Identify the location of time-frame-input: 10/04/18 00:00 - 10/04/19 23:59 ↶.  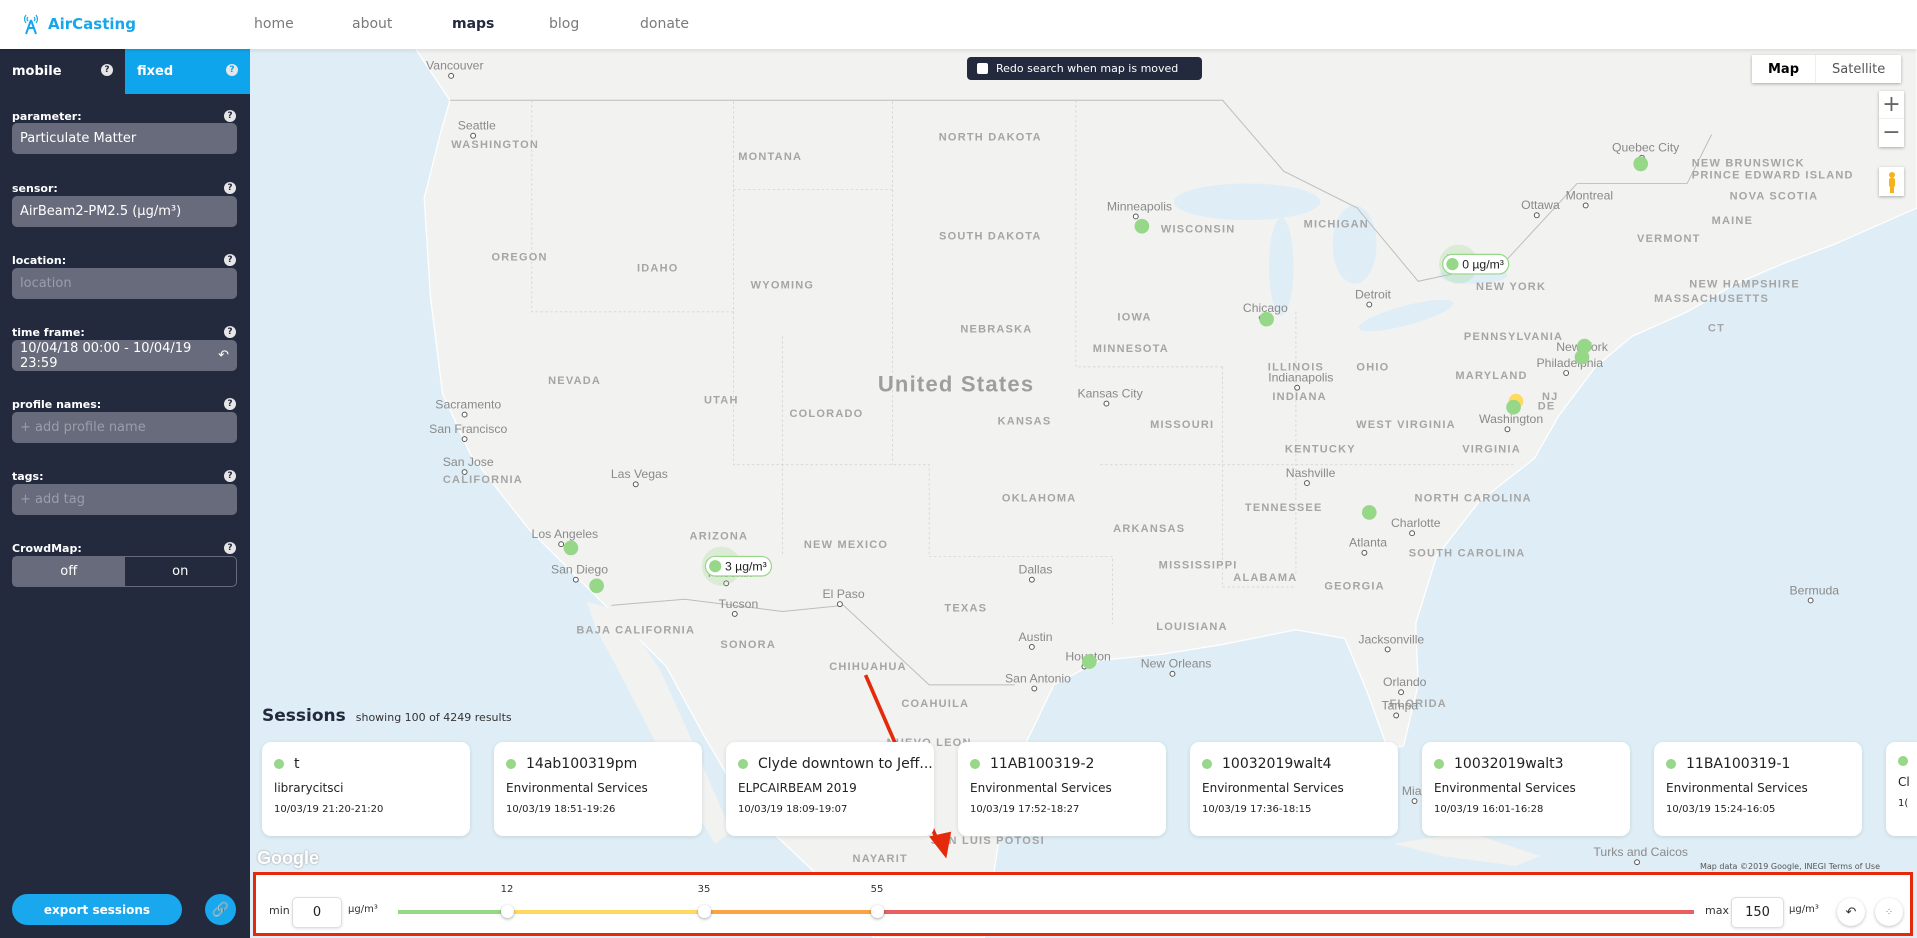
(124, 355).